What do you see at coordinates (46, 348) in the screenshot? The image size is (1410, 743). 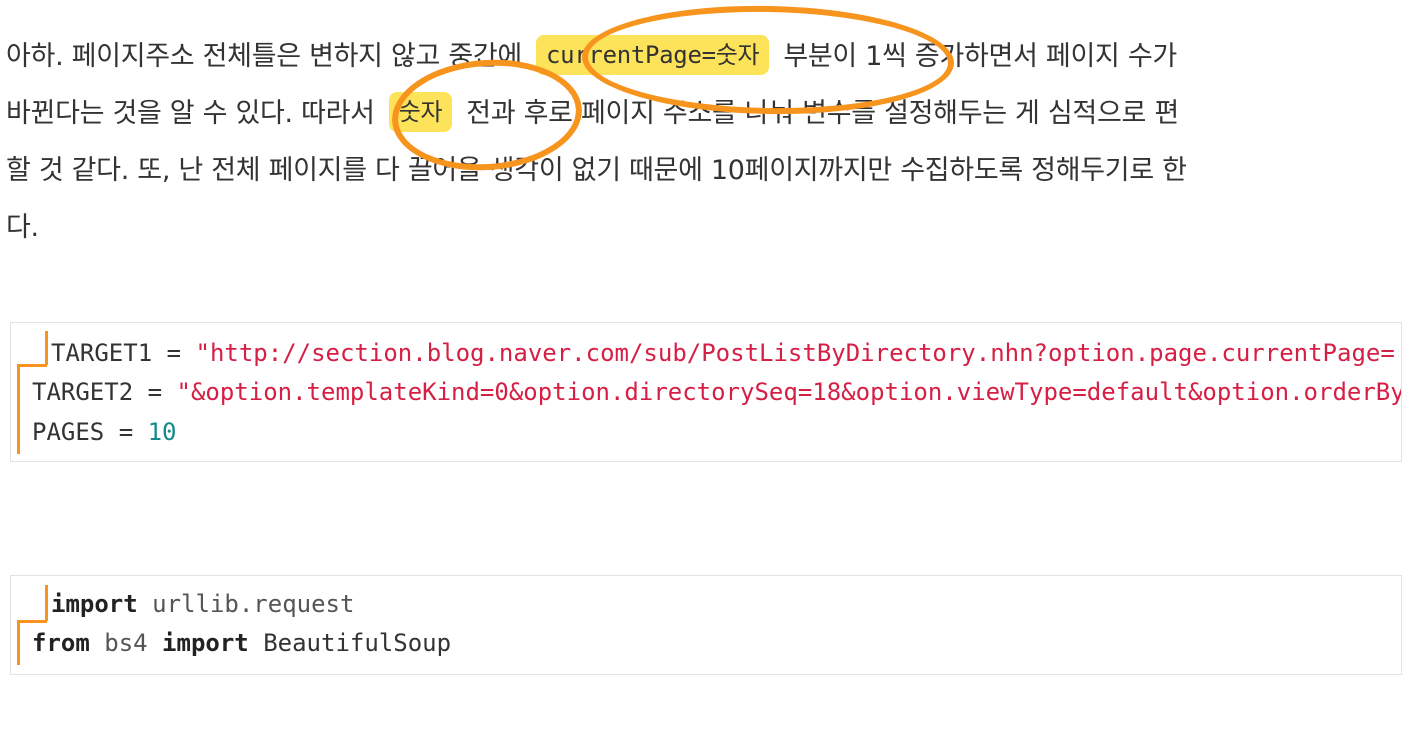 I see `annotation-bracket-1-upper` at bounding box center [46, 348].